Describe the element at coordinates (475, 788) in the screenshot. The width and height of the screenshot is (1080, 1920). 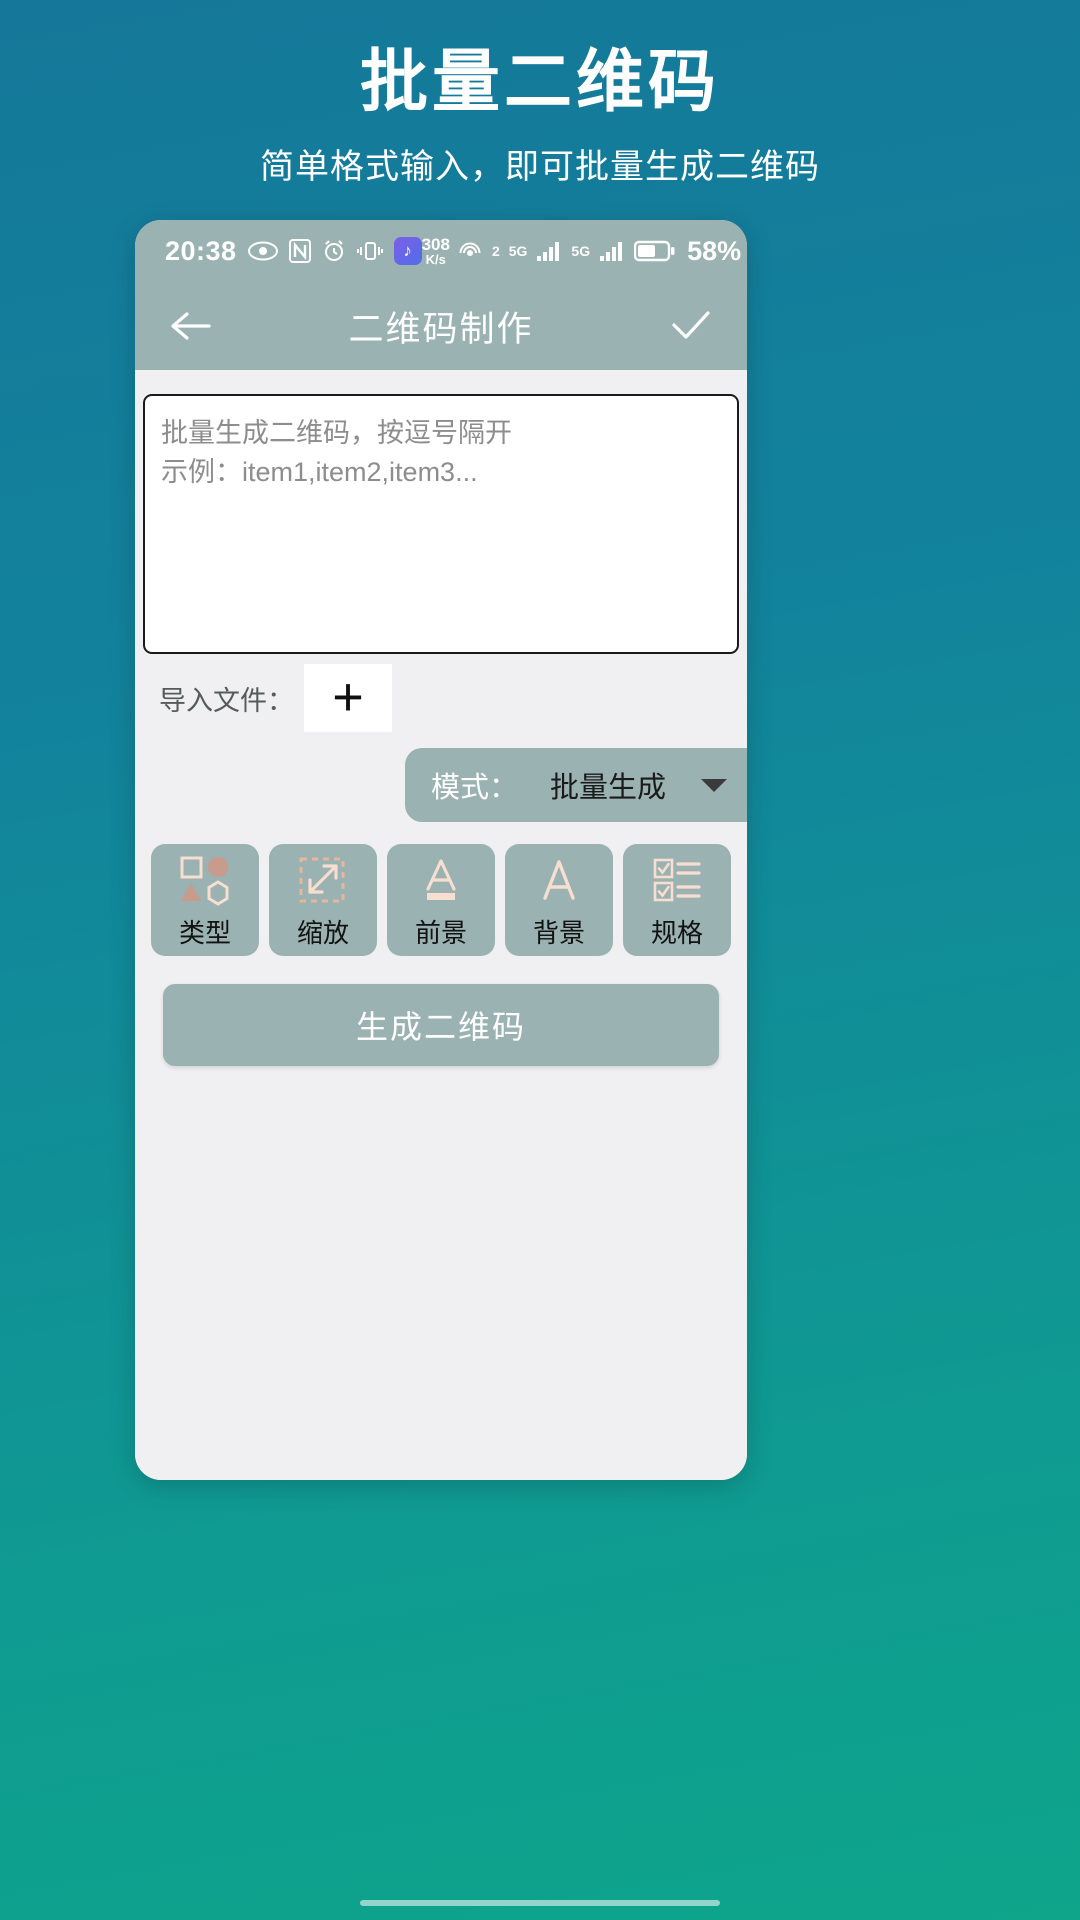
I see `mode-label: 模式：` at that location.